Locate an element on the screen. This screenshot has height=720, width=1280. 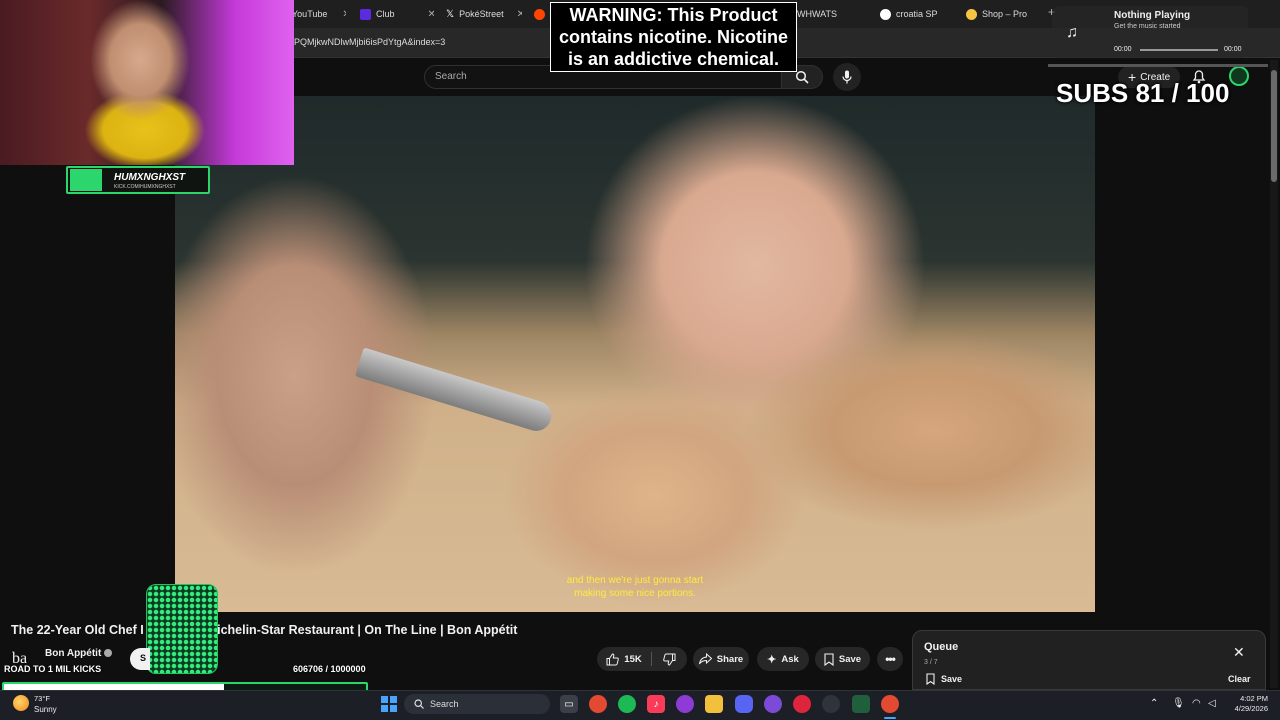
streamer-nameplate: HUMXNGHXST KICK.COM/HUMXNGHXST is located at coordinates (138, 180).